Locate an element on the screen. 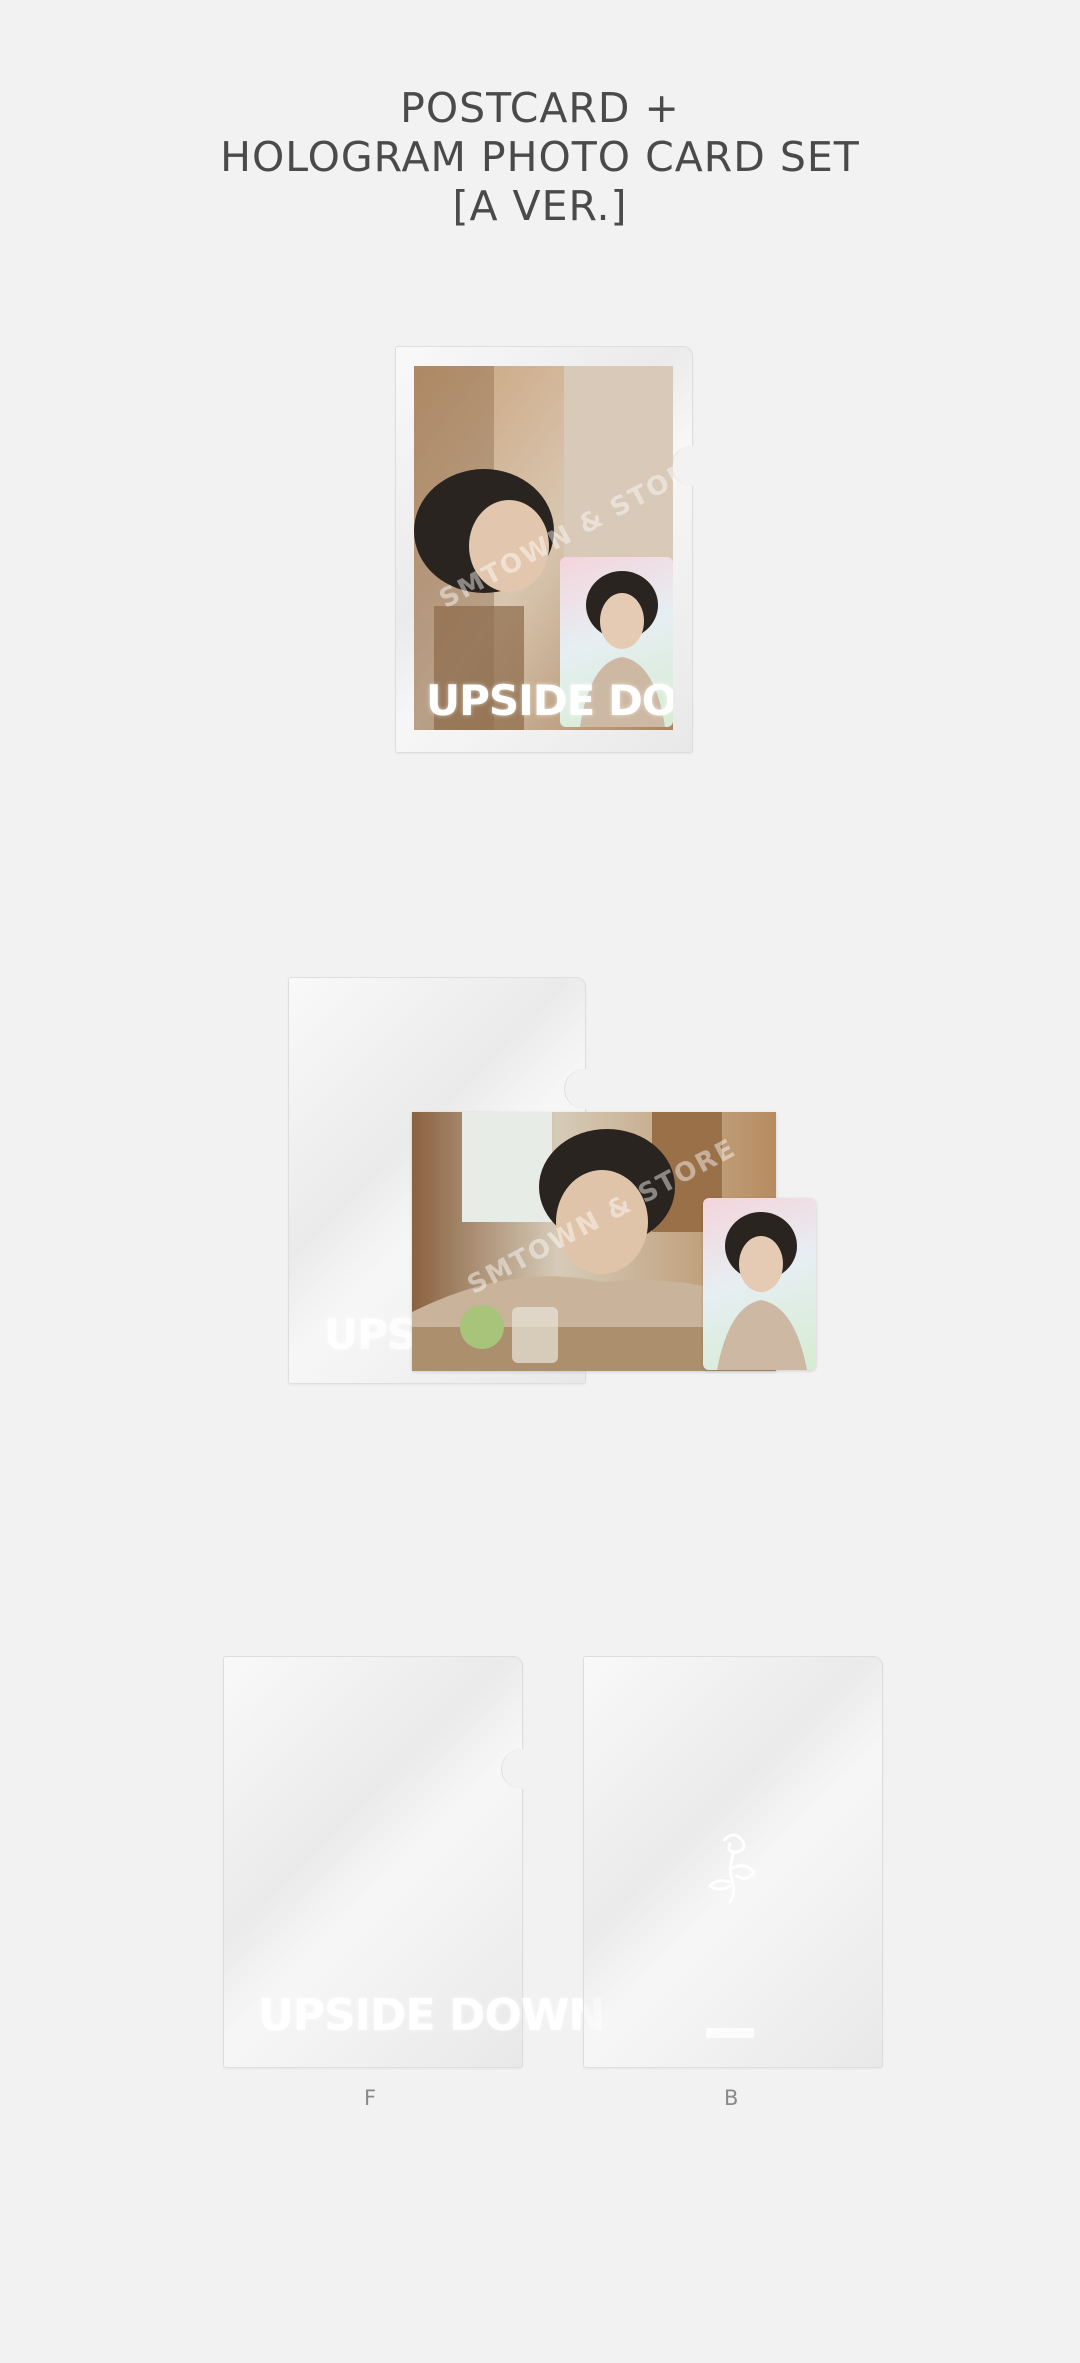  postcard-image: SMTOWN & STORE UPSIDE DOWN is located at coordinates (543, 548).